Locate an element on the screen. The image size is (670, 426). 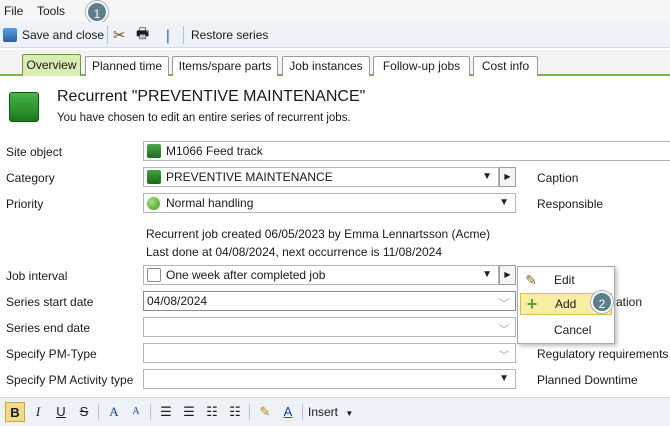
pm-activity-label: Specify PM Activity type is located at coordinates (70, 380).